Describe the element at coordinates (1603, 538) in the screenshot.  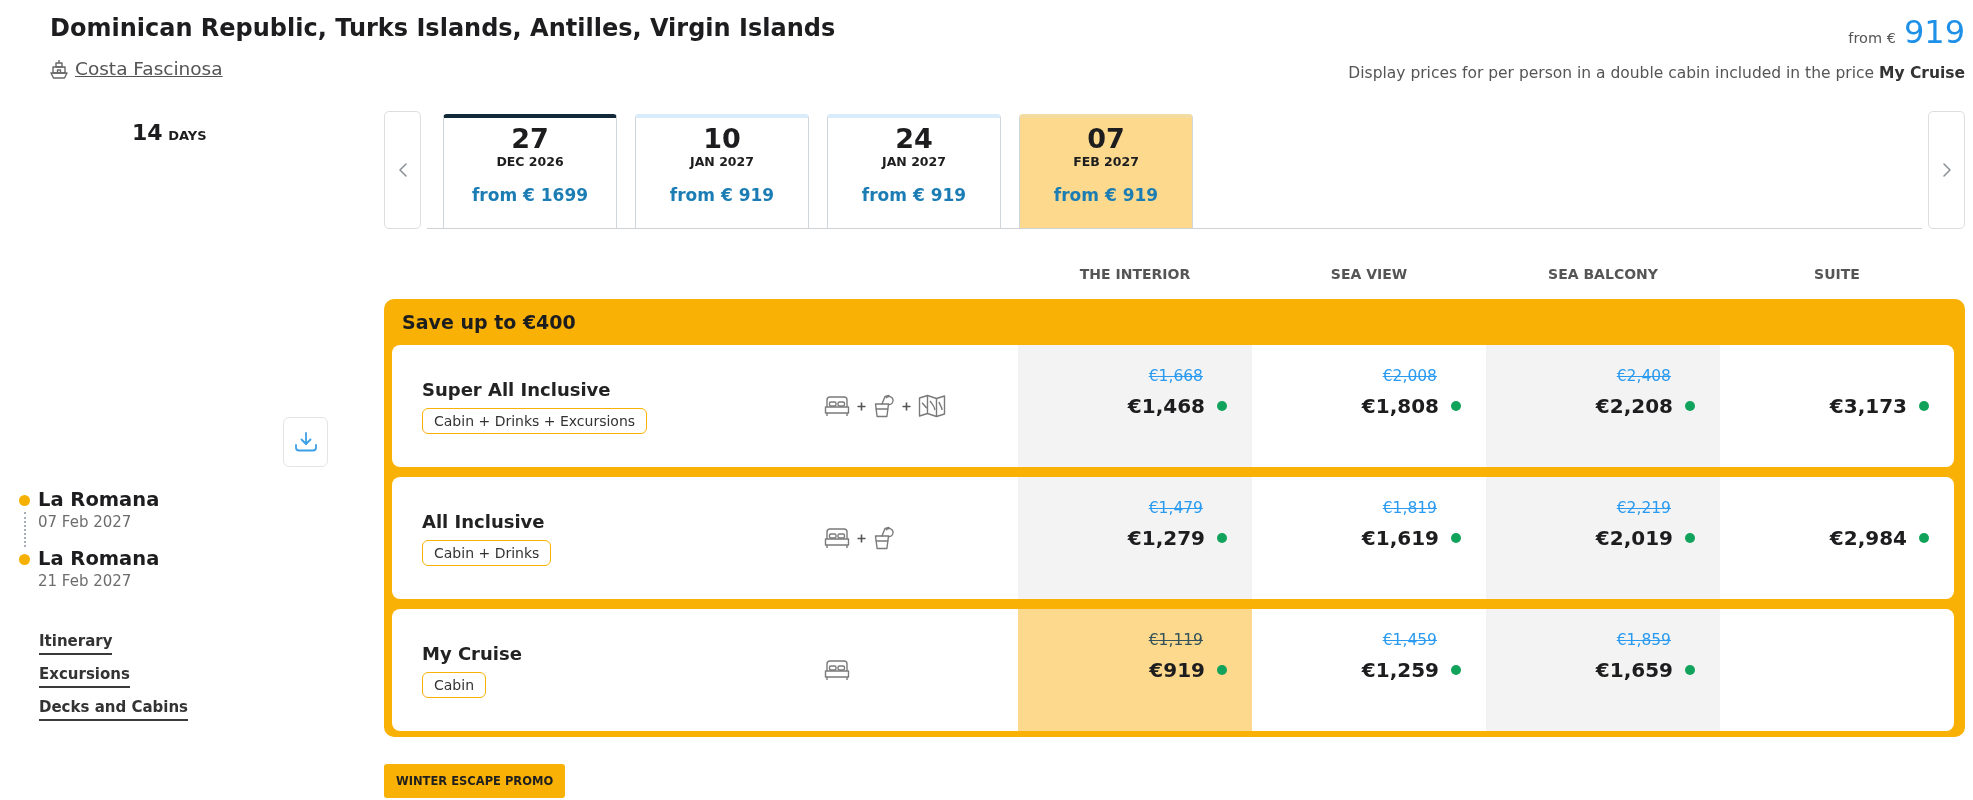
I see `price-option: €2,219 €2,019` at that location.